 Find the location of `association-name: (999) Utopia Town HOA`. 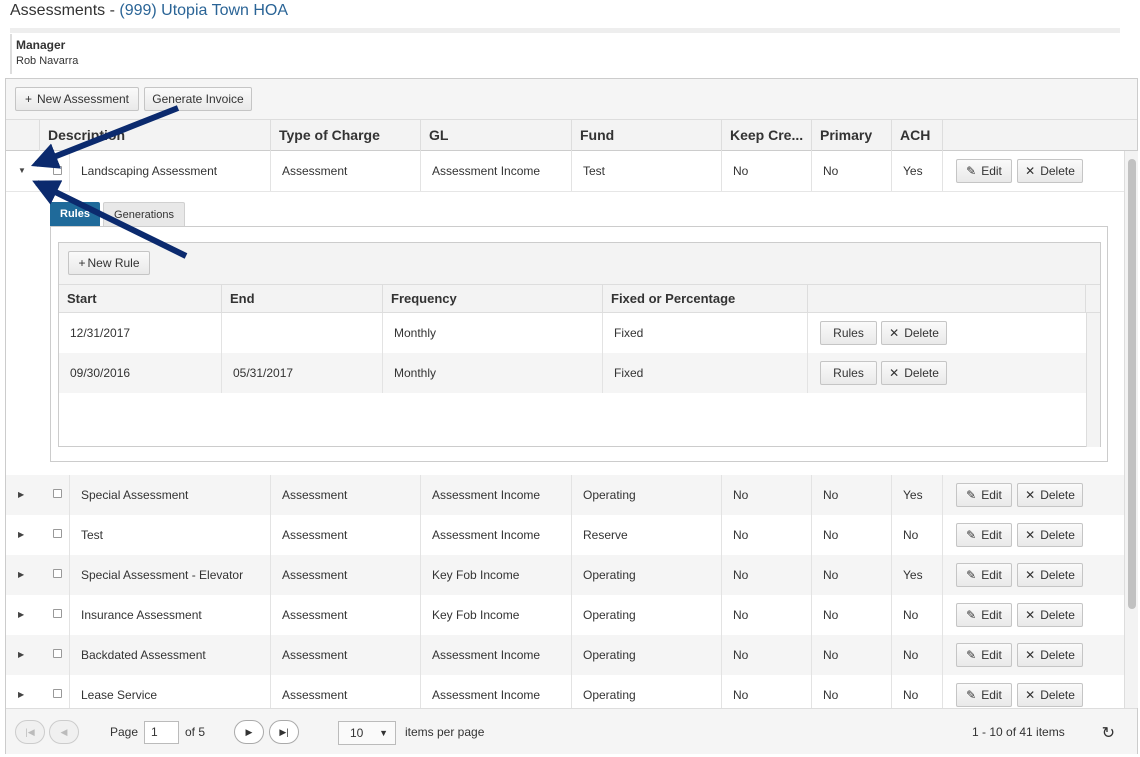

association-name: (999) Utopia Town HOA is located at coordinates (203, 10).